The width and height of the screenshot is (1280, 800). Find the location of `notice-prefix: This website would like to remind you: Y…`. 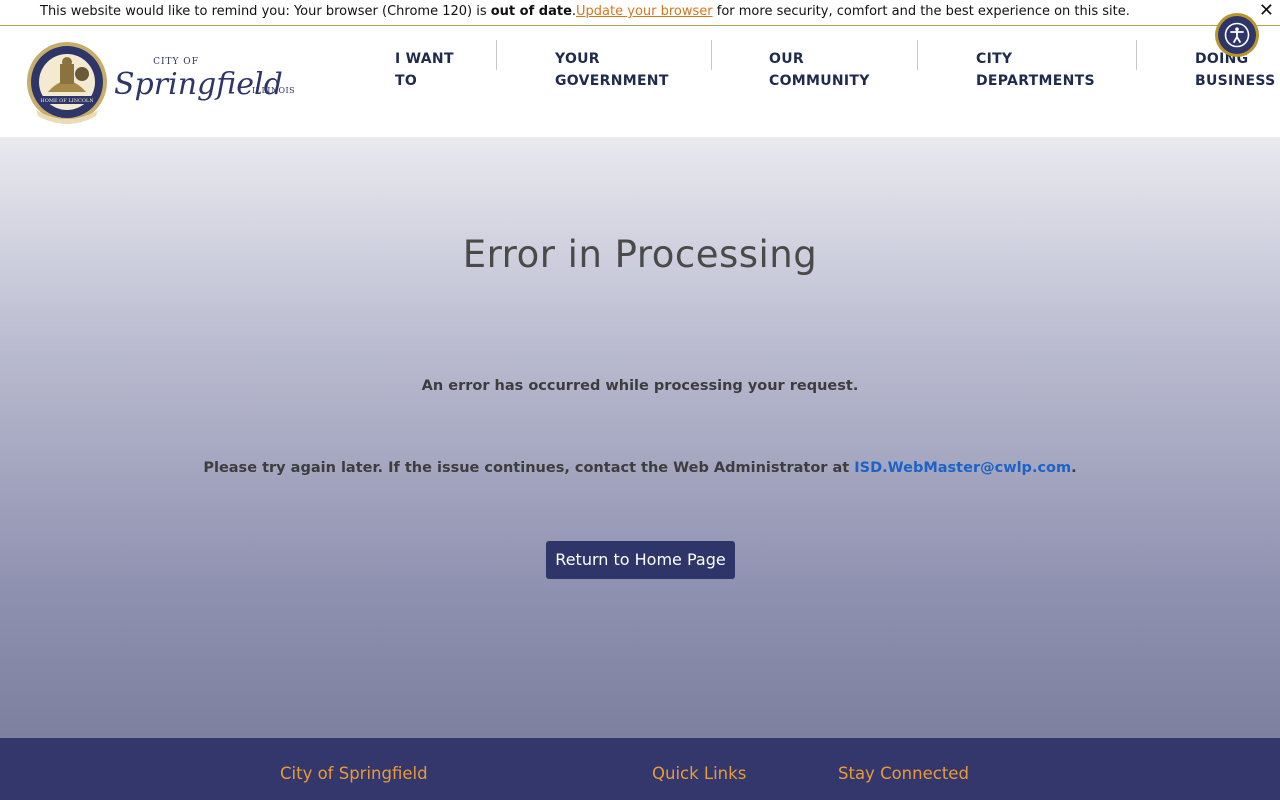

notice-prefix: This website would like to remind you: Y… is located at coordinates (265, 11).